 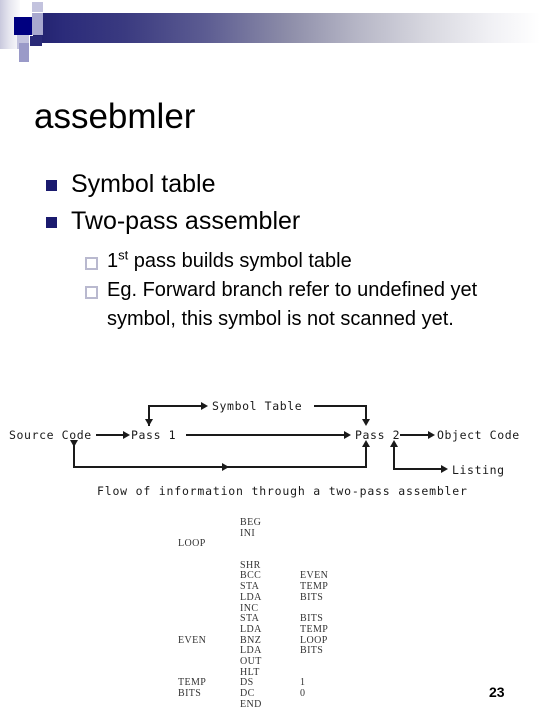 What do you see at coordinates (478, 470) in the screenshot?
I see `diagram-node-listing: Listing` at bounding box center [478, 470].